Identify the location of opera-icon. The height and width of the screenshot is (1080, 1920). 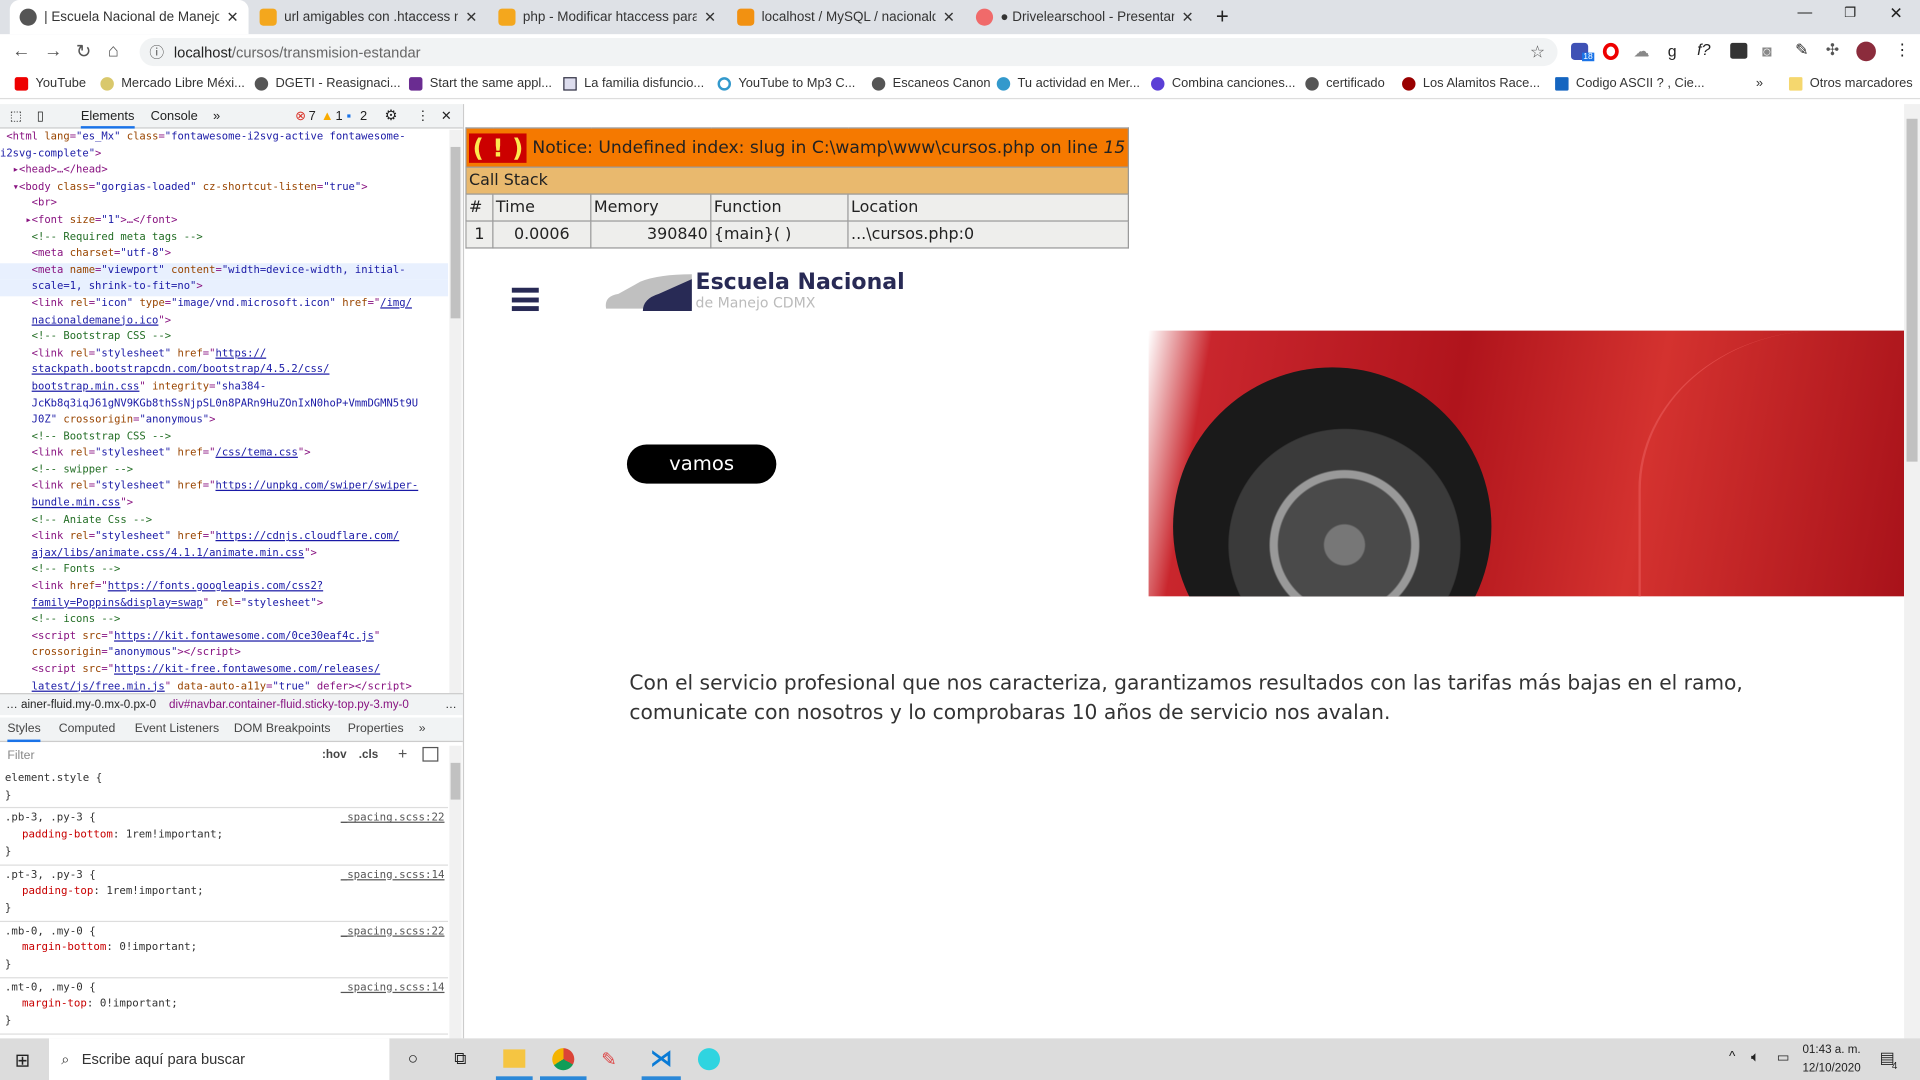
(1610, 51).